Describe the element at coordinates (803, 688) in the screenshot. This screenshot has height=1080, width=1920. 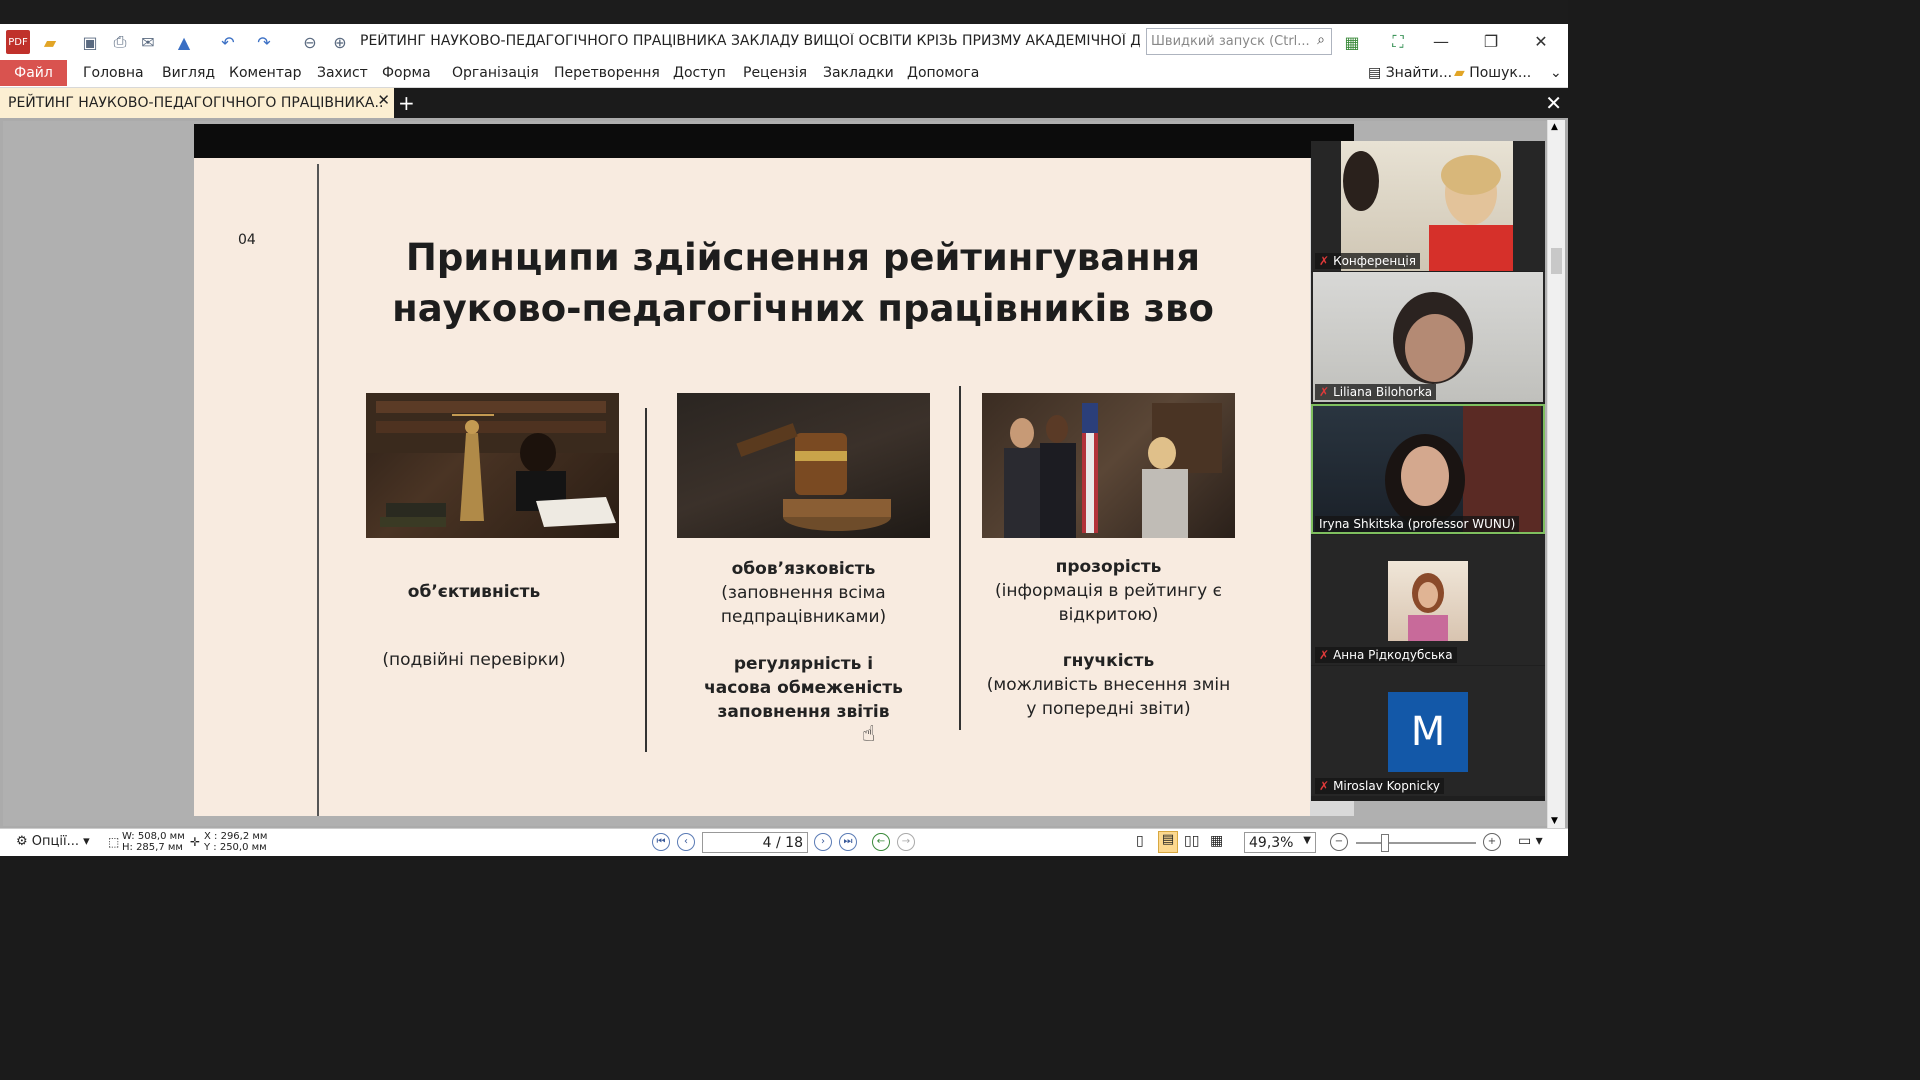
I see `col2-bold2b: часова обмеженість` at that location.